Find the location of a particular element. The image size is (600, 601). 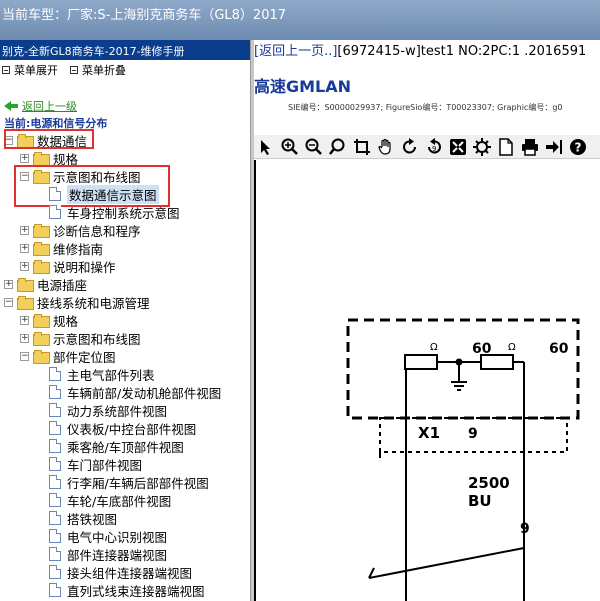

tree-item-label: 维修指南 is located at coordinates (78, 249).